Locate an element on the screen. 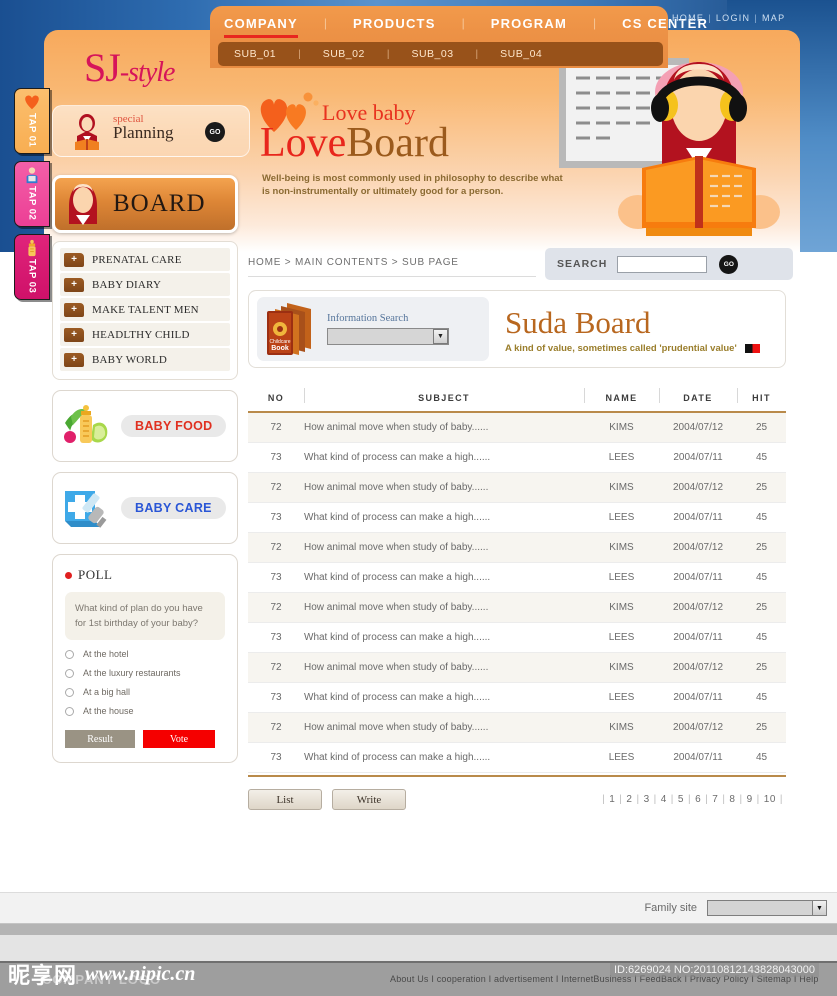  baby-care-card: BABY CARE is located at coordinates (145, 508).